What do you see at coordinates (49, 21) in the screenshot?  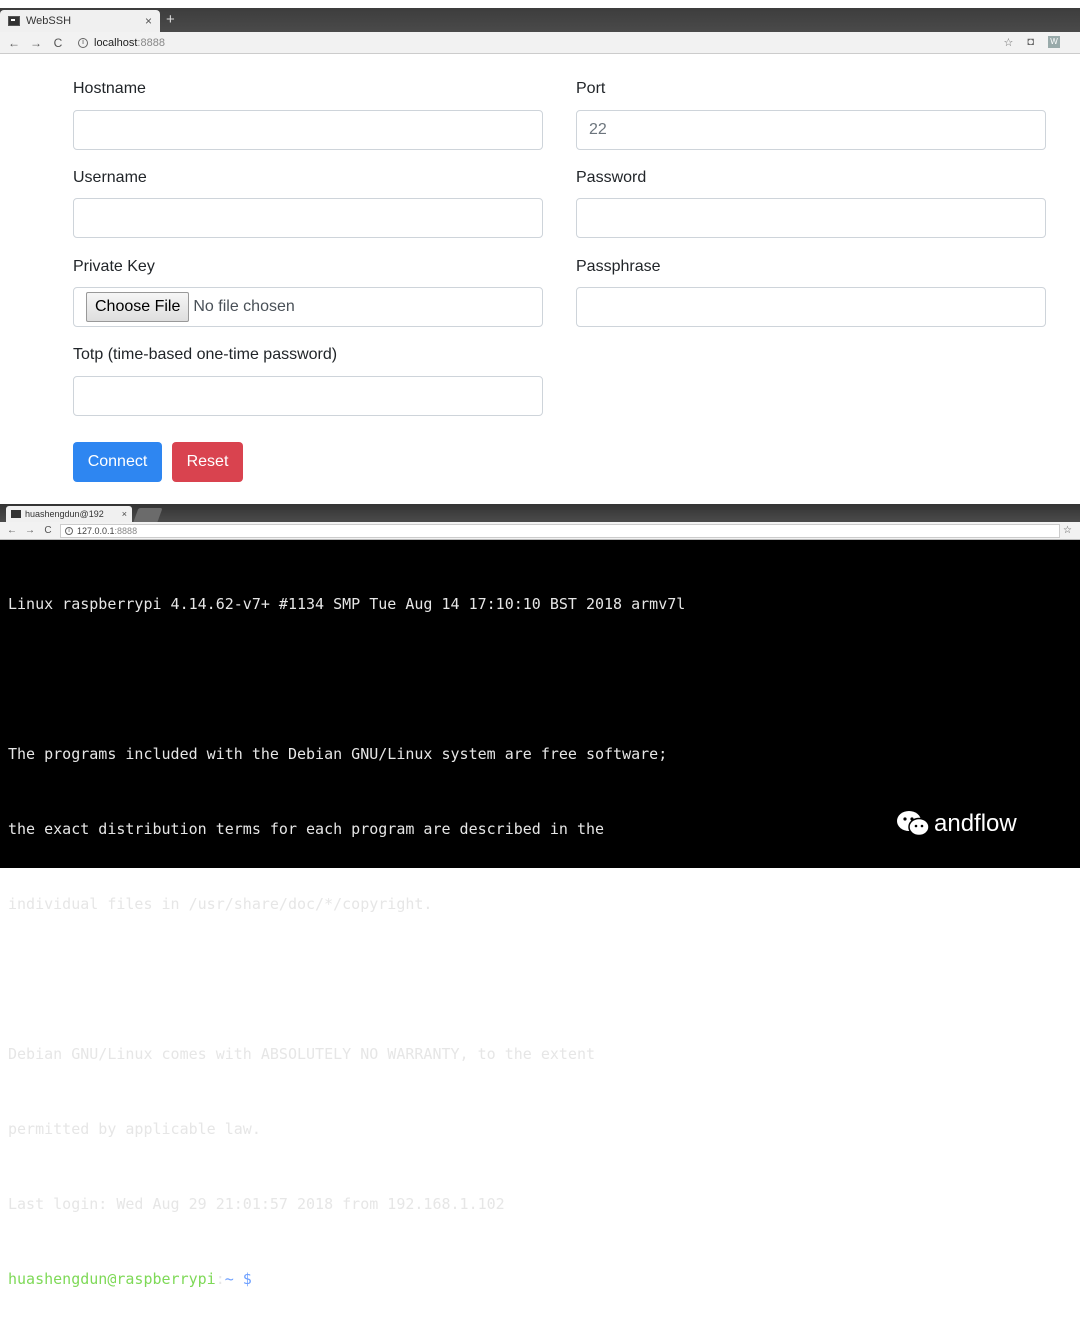 I see `tab-title: WebSSH` at bounding box center [49, 21].